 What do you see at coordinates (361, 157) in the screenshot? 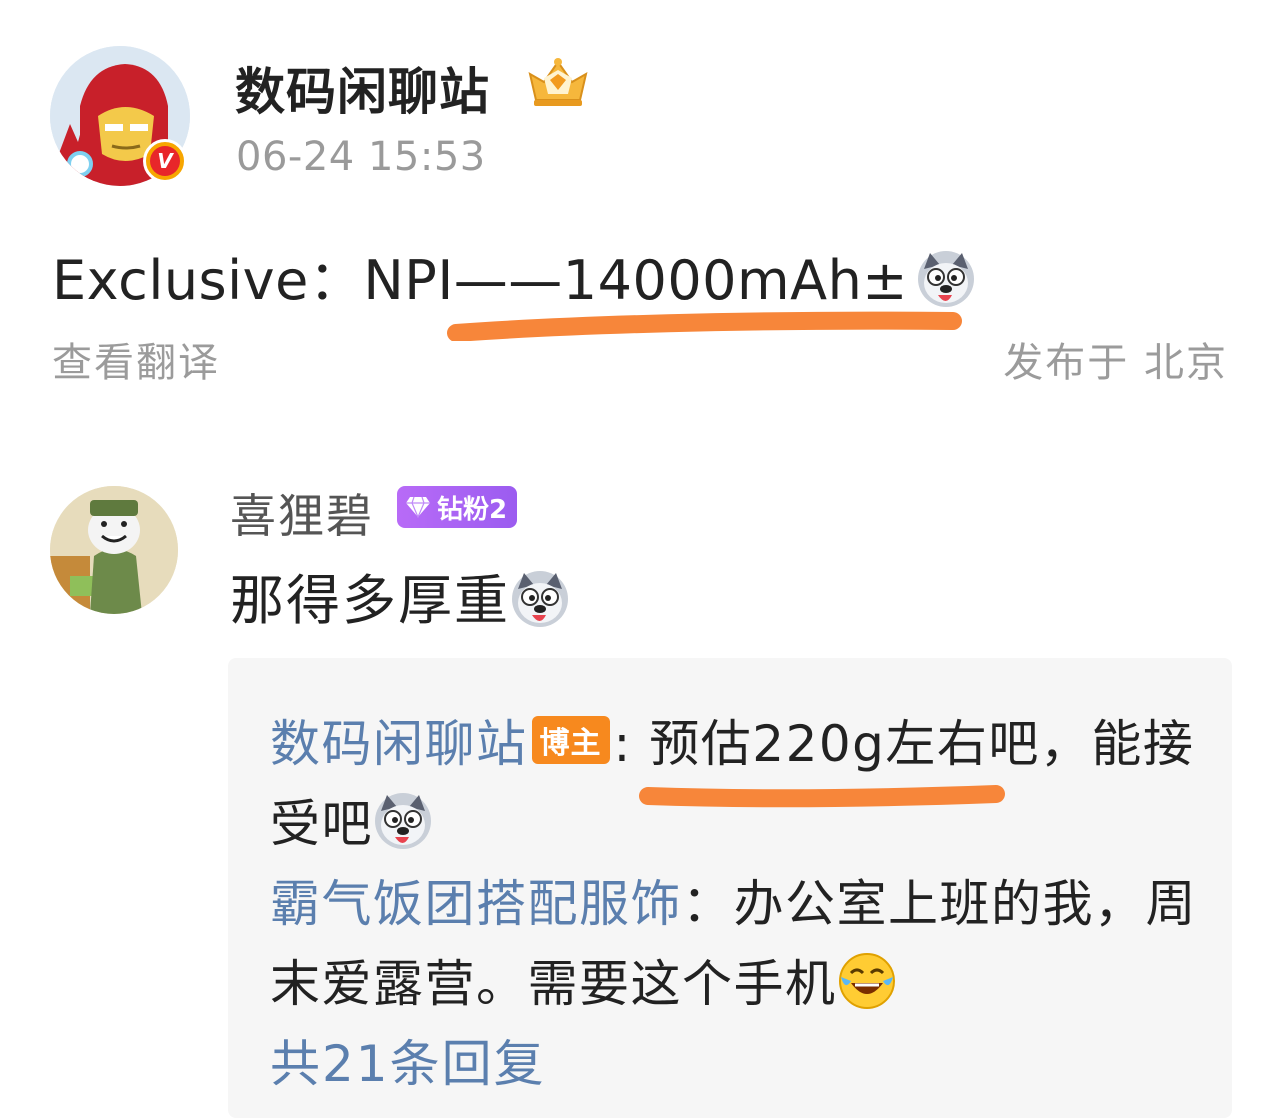
I see `post-timestamp: 06-24 15:53` at bounding box center [361, 157].